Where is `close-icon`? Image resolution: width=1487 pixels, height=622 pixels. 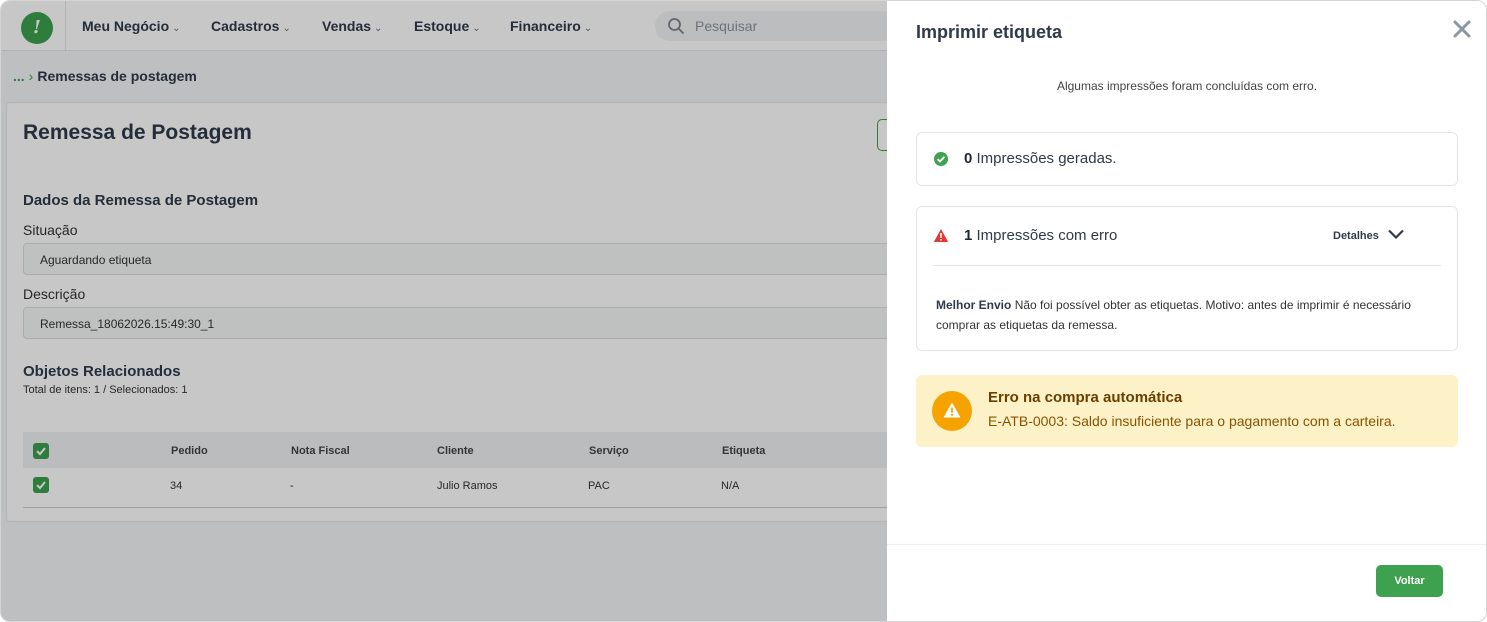
close-icon is located at coordinates (1462, 29).